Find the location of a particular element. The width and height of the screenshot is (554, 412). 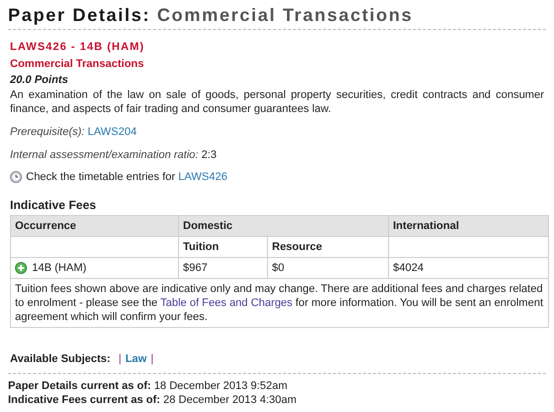

page-title: Paper Details: Commercial Transactions is located at coordinates (277, 16).